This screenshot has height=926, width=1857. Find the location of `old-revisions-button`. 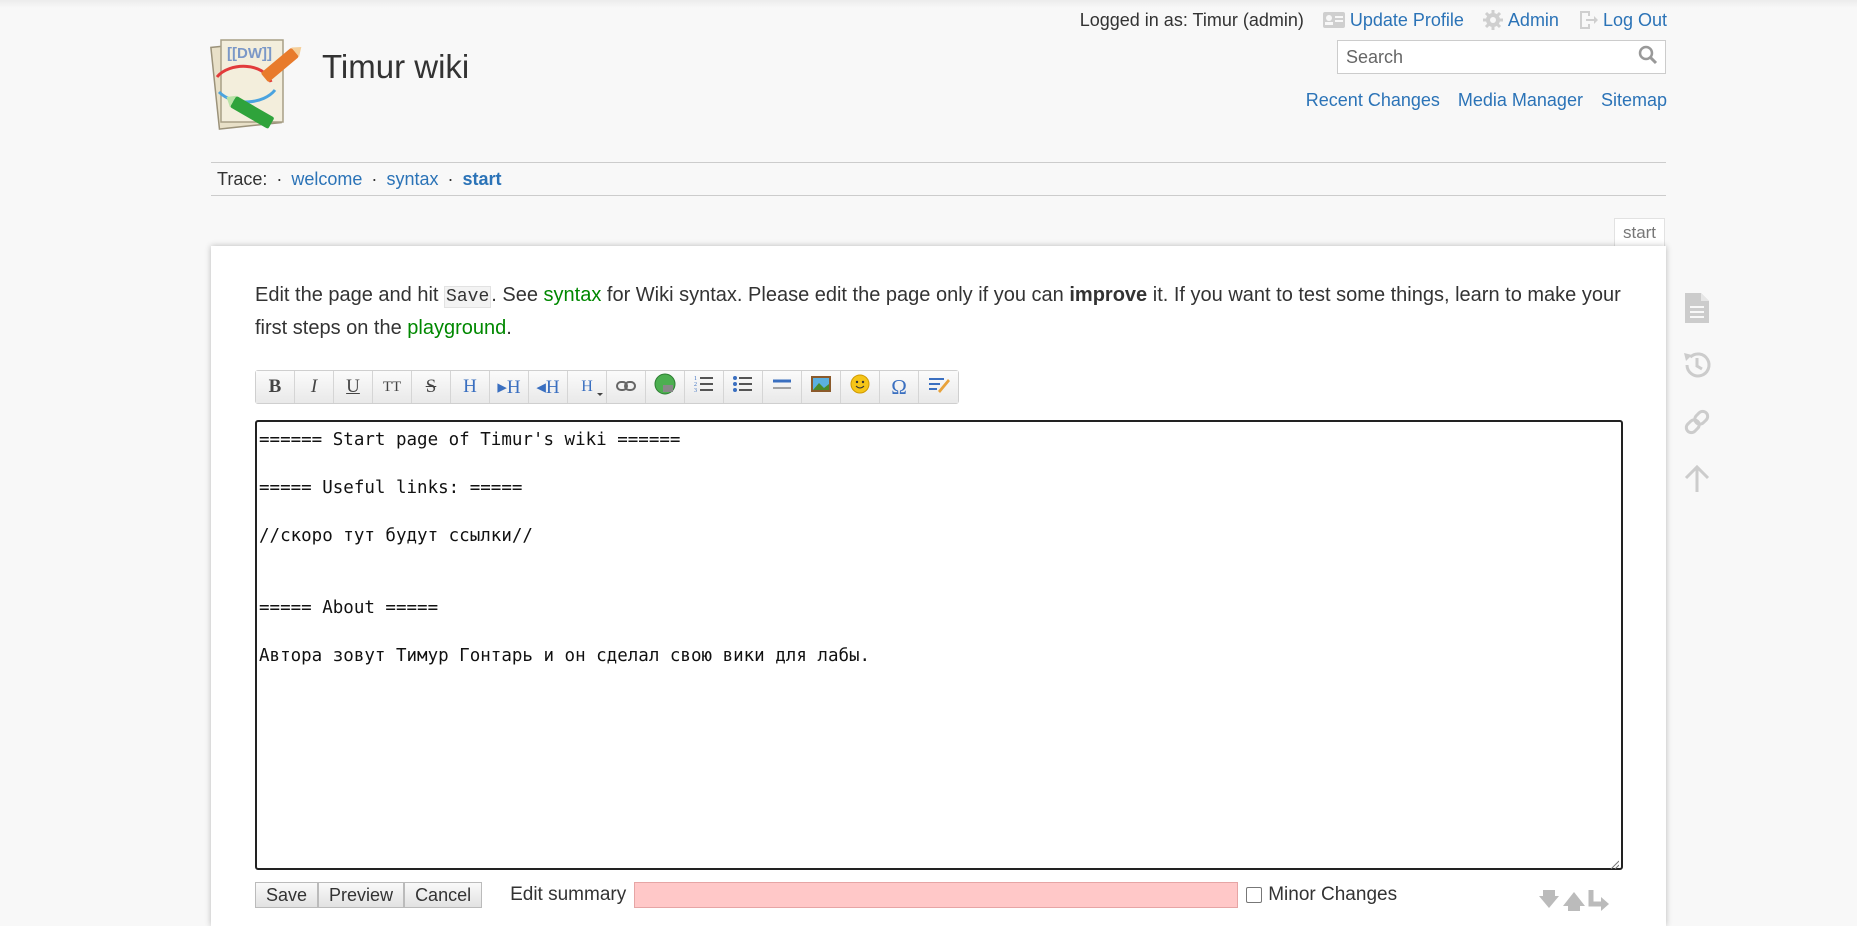

old-revisions-button is located at coordinates (1697, 367).